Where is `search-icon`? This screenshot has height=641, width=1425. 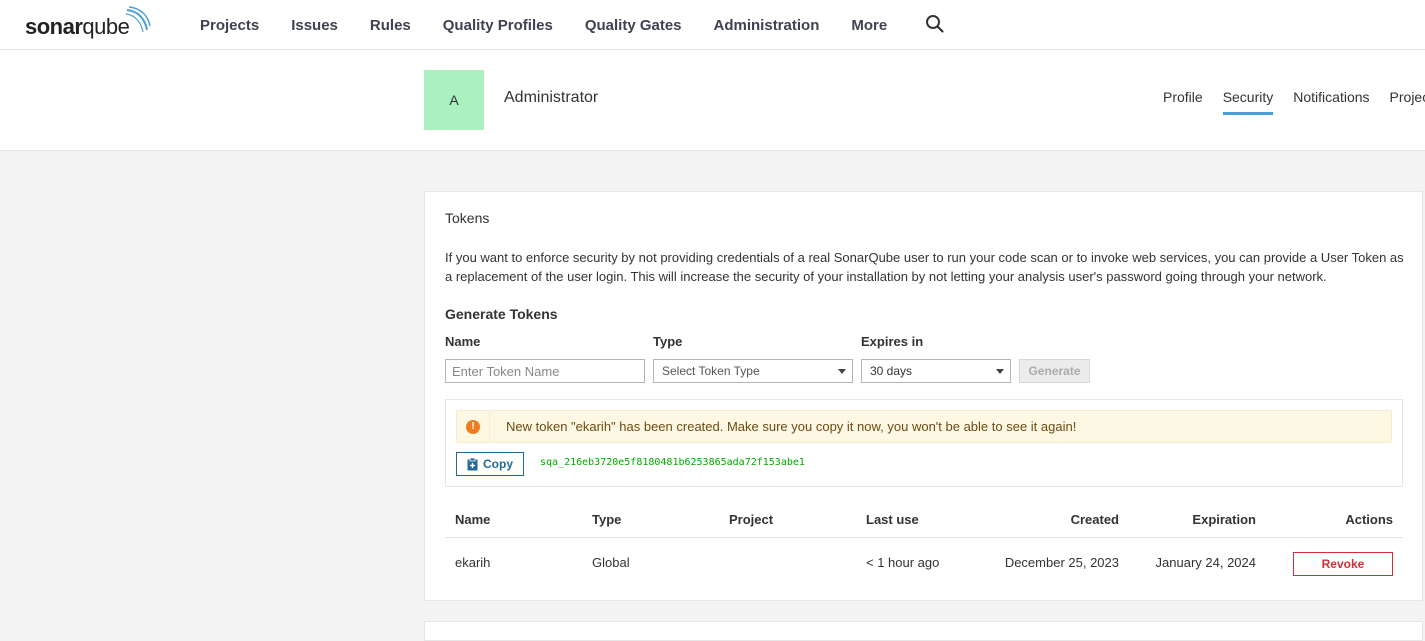
search-icon is located at coordinates (935, 24).